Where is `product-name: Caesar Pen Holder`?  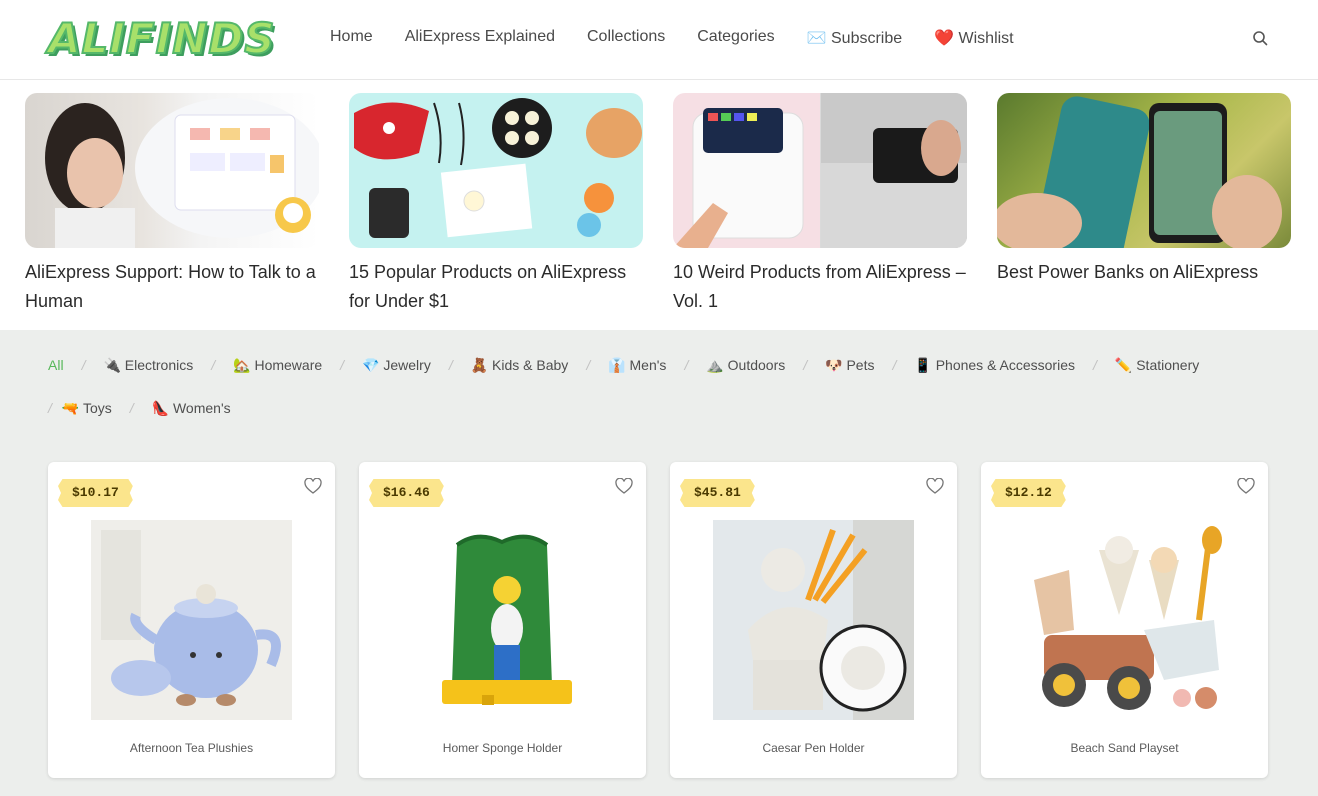 product-name: Caesar Pen Holder is located at coordinates (813, 748).